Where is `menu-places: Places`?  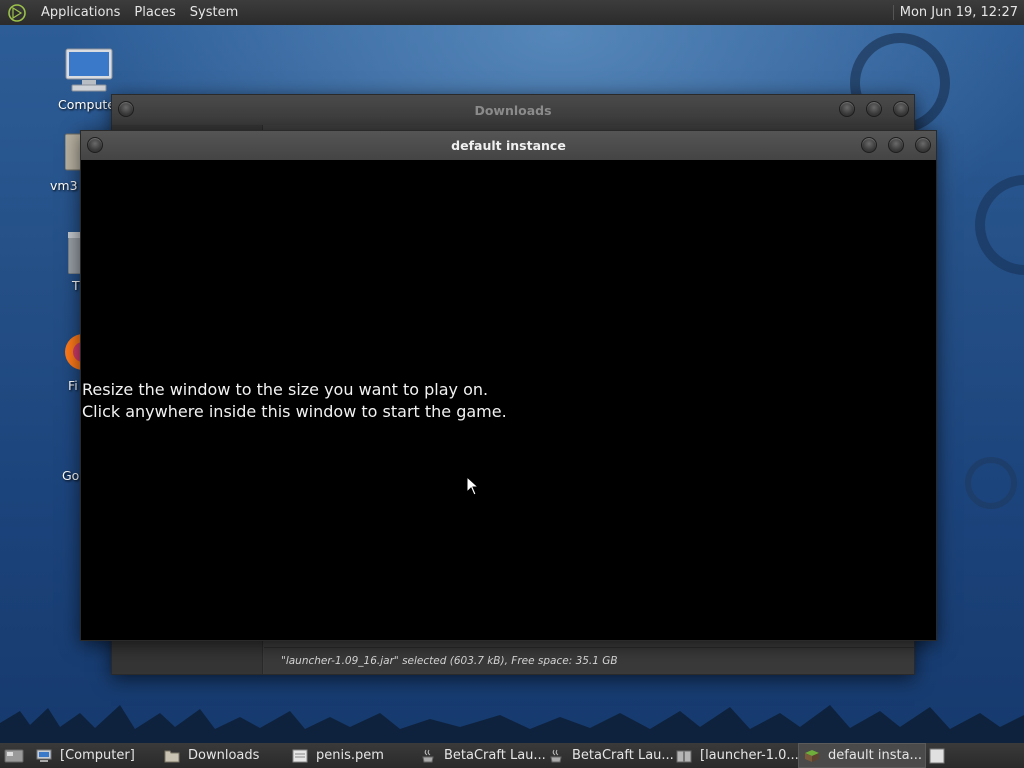
menu-places: Places is located at coordinates (154, 12).